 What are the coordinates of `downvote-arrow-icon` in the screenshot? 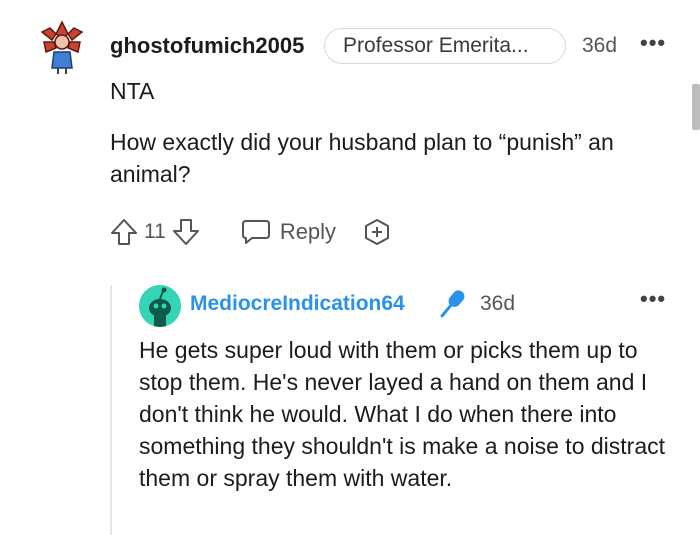 It's located at (186, 232).